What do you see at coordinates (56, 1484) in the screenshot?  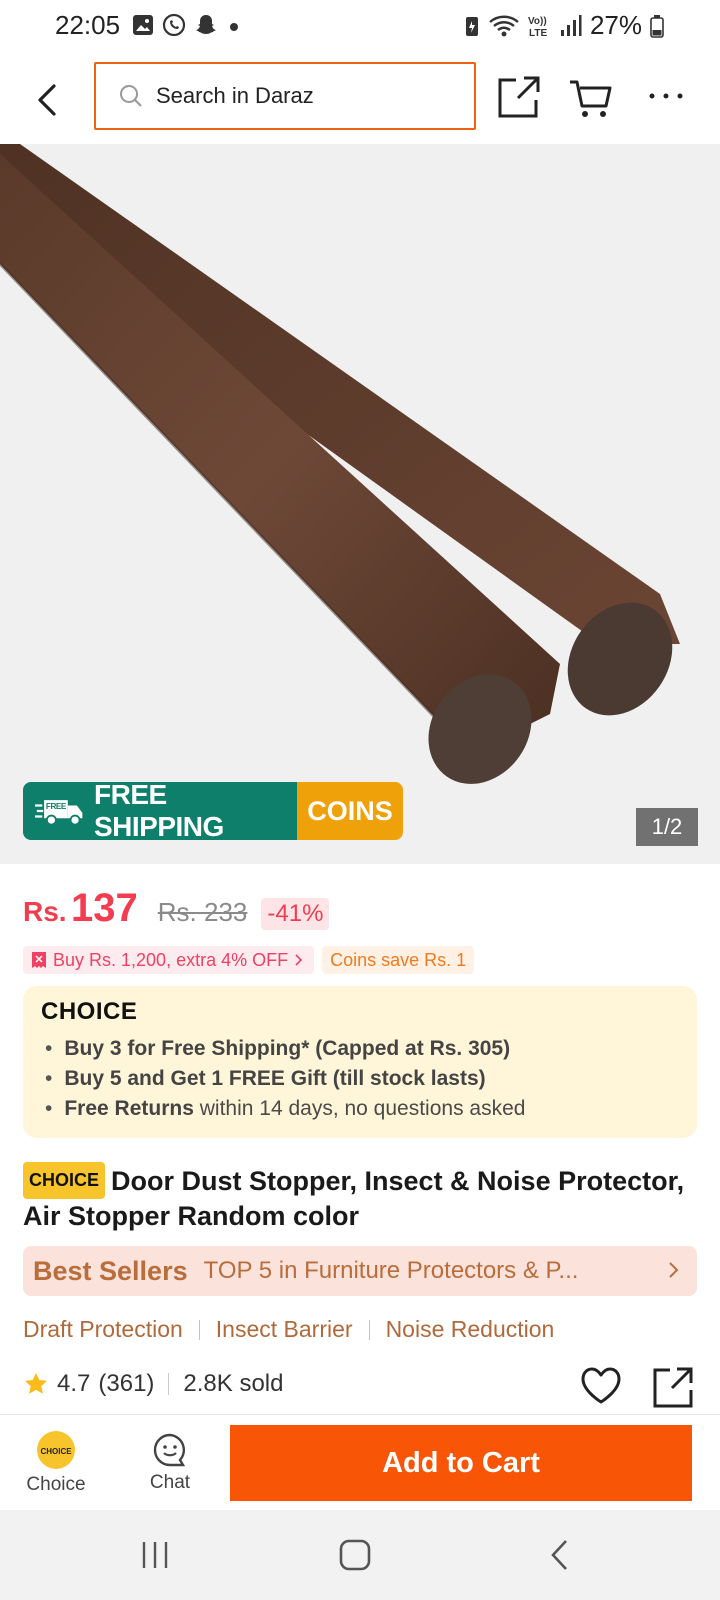 I see `choice-tab-label: Choice` at bounding box center [56, 1484].